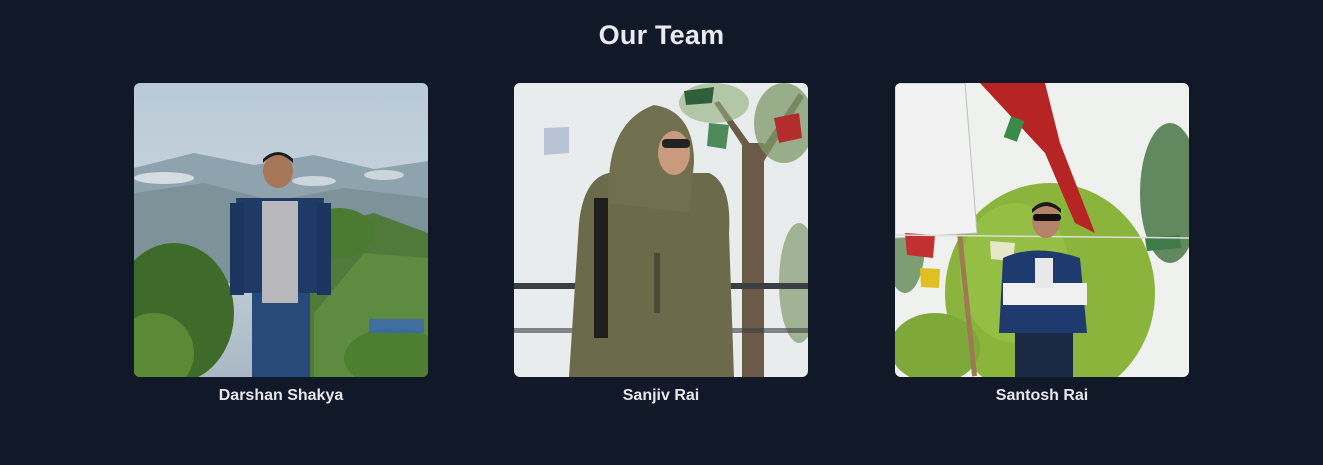 This screenshot has height=465, width=1323. What do you see at coordinates (661, 395) in the screenshot?
I see `team-member-name: Sanjiv Rai` at bounding box center [661, 395].